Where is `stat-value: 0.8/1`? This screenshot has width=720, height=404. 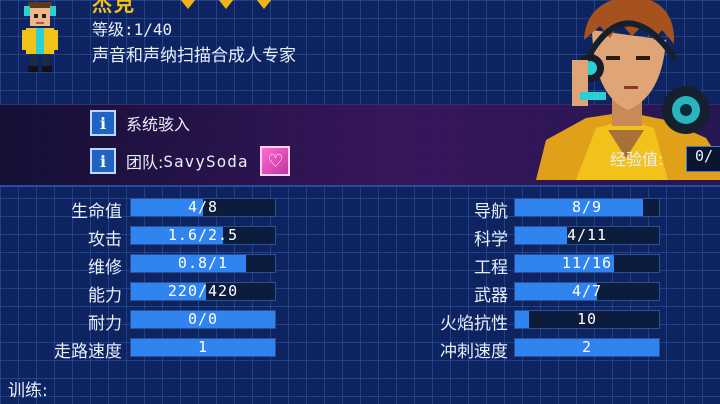
stat-value: 0.8/1 is located at coordinates (203, 263).